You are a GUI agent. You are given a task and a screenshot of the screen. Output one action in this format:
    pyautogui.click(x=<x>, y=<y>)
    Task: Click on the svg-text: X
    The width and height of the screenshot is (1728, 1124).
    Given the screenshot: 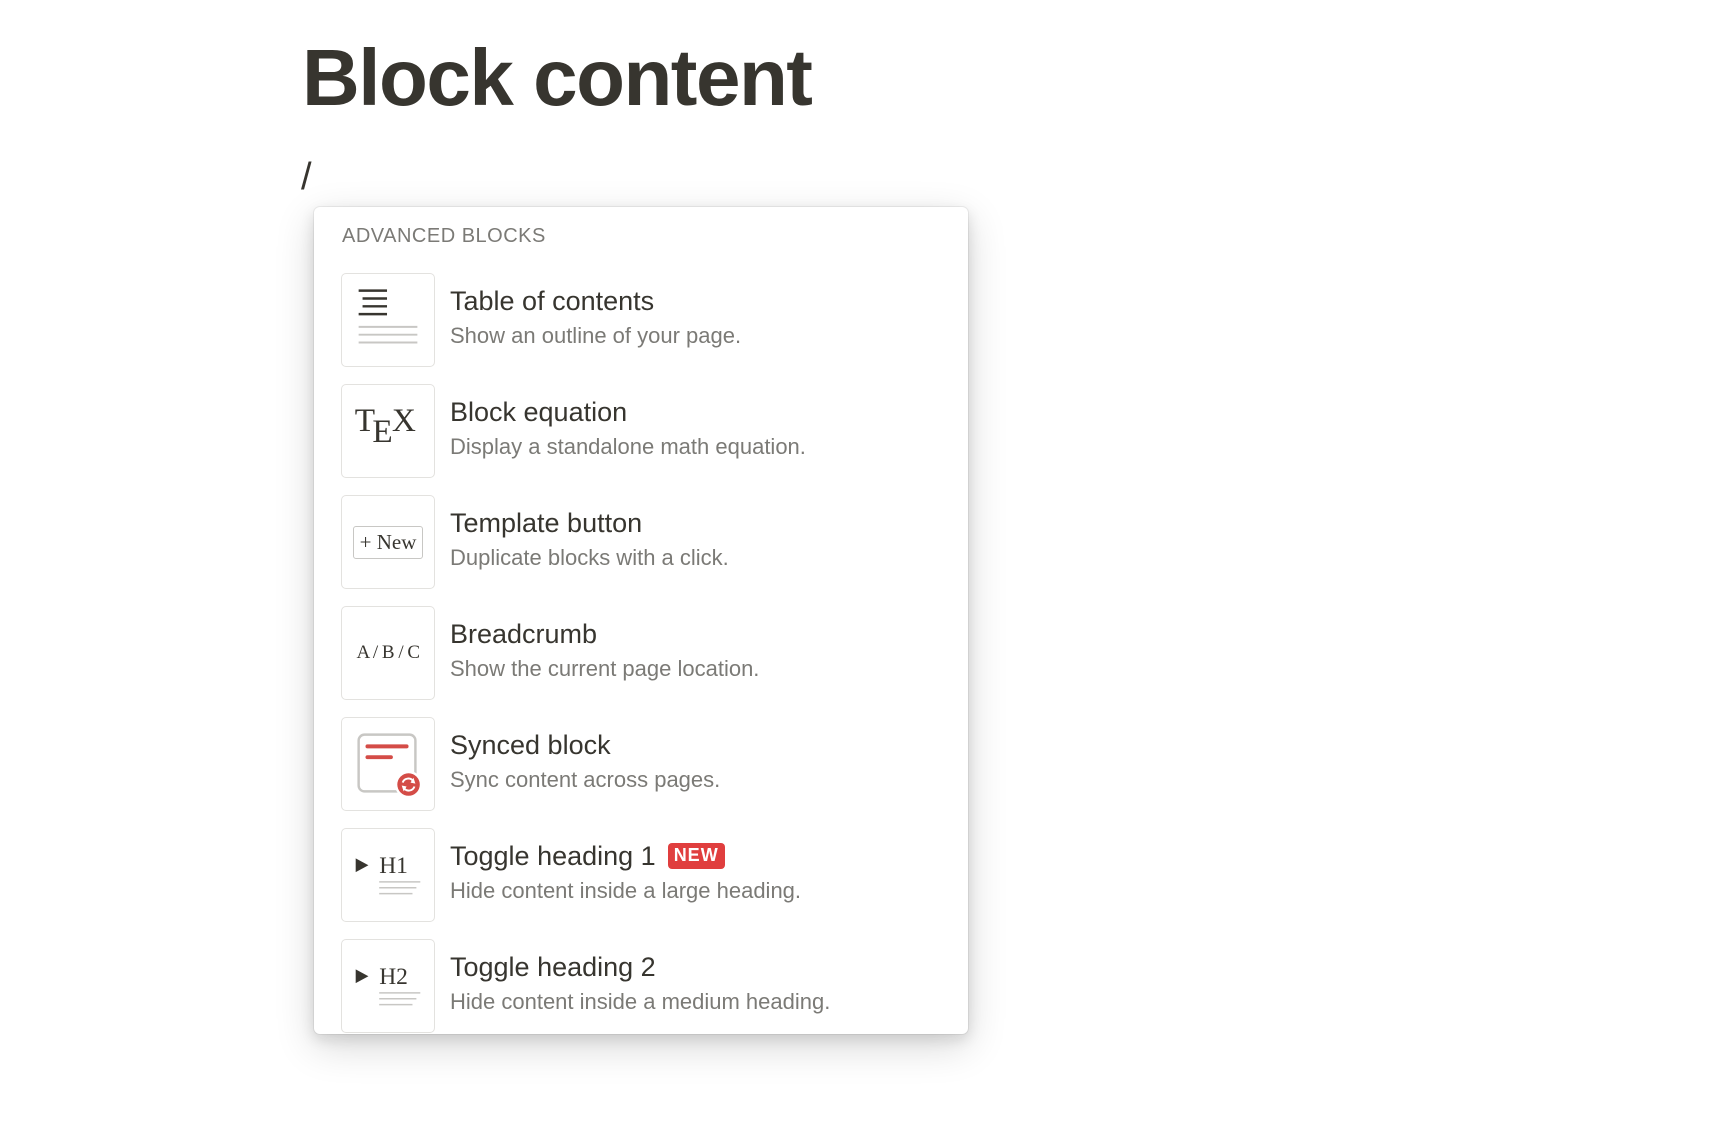 What is the action you would take?
    pyautogui.click(x=404, y=420)
    